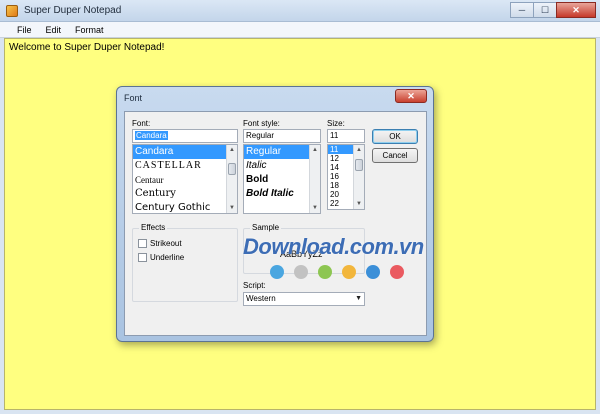  I want to click on script-select: Western ▼, so click(304, 299).